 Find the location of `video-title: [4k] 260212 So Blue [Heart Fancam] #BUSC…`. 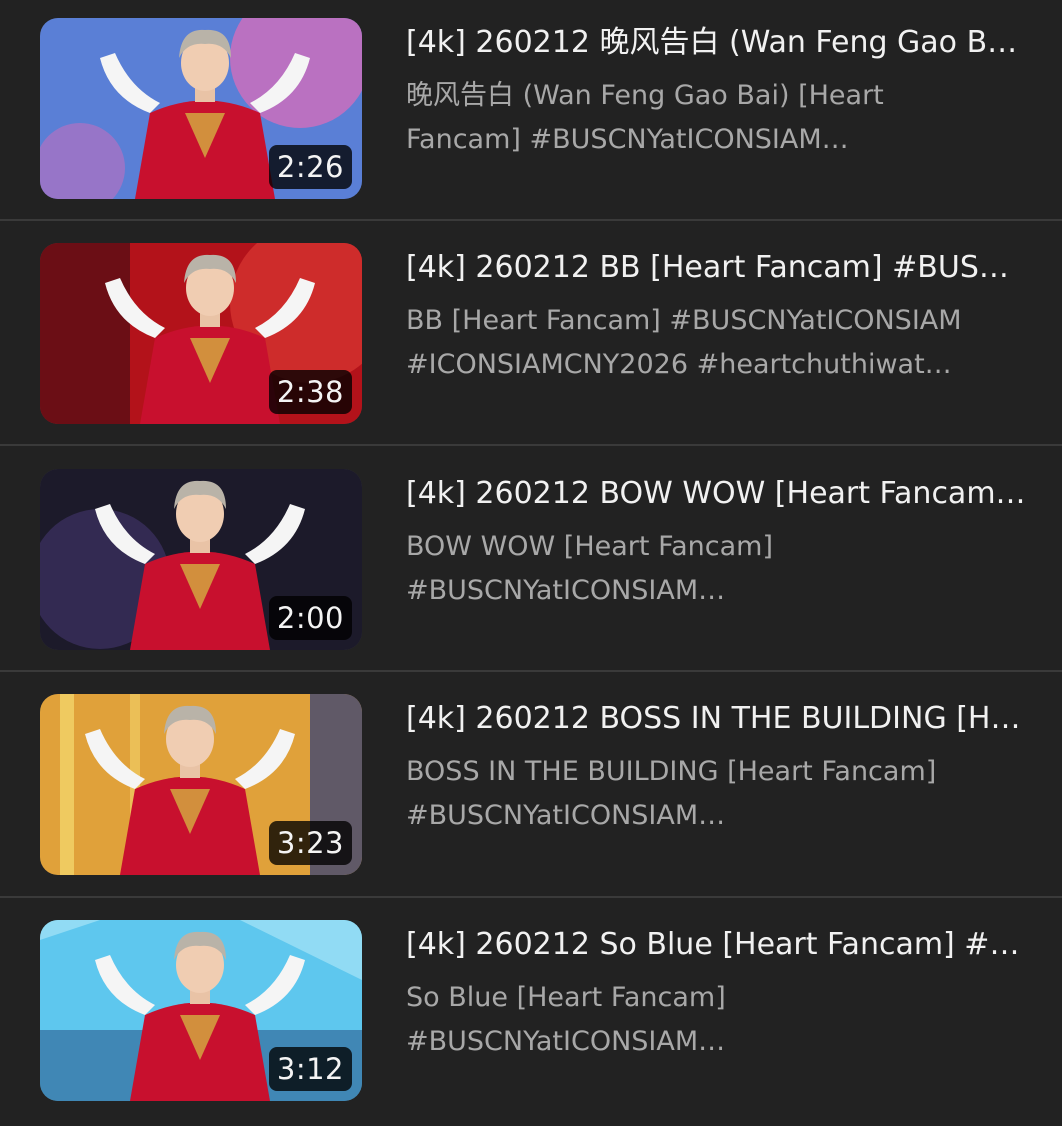

video-title: [4k] 260212 So Blue [Heart Fancam] #BUSC… is located at coordinates (716, 945).